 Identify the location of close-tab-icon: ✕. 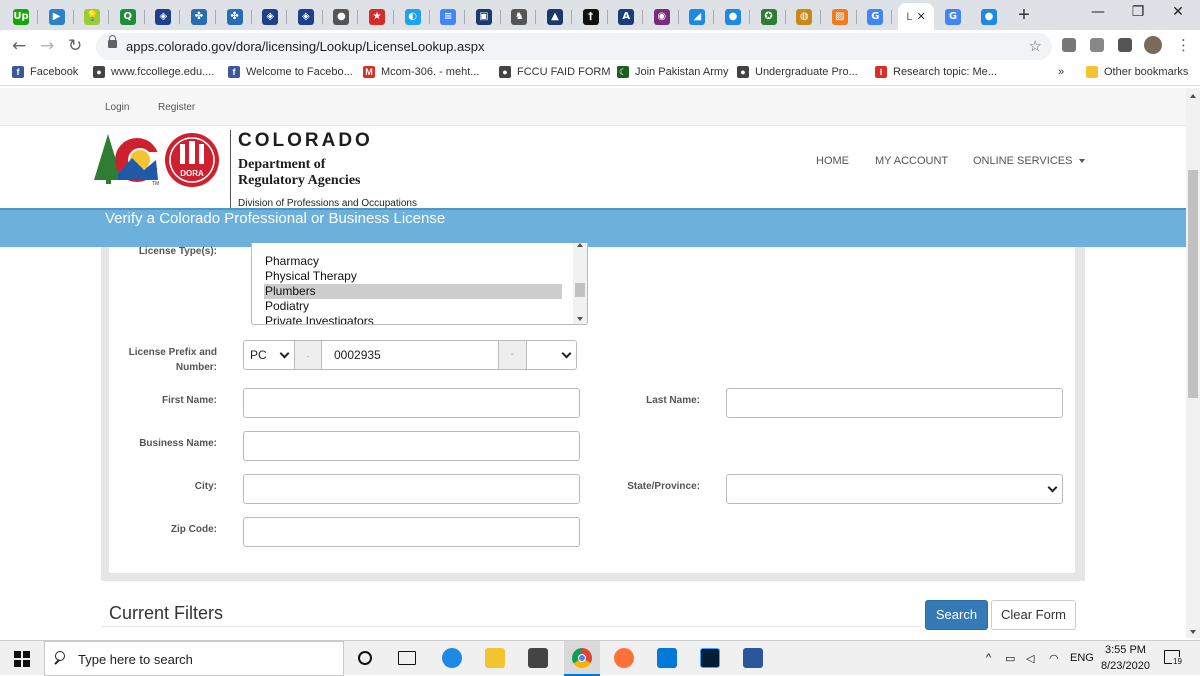
(920, 16).